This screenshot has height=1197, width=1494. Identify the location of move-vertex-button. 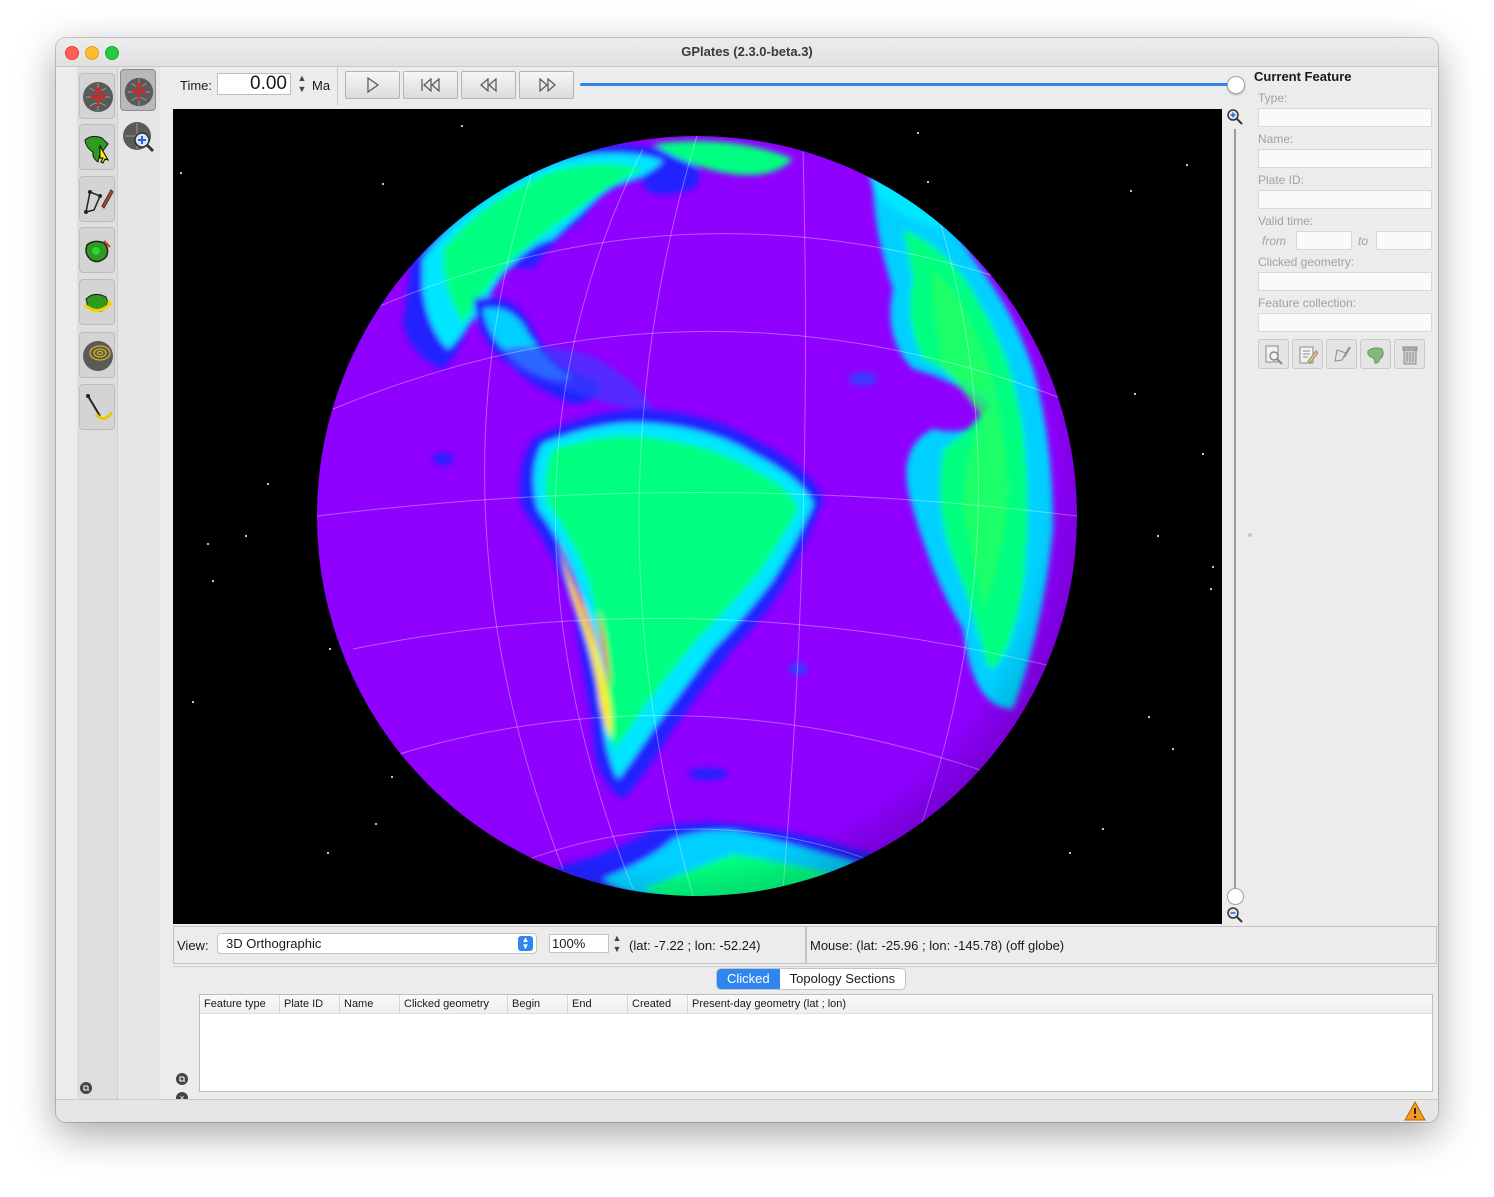
(1341, 354).